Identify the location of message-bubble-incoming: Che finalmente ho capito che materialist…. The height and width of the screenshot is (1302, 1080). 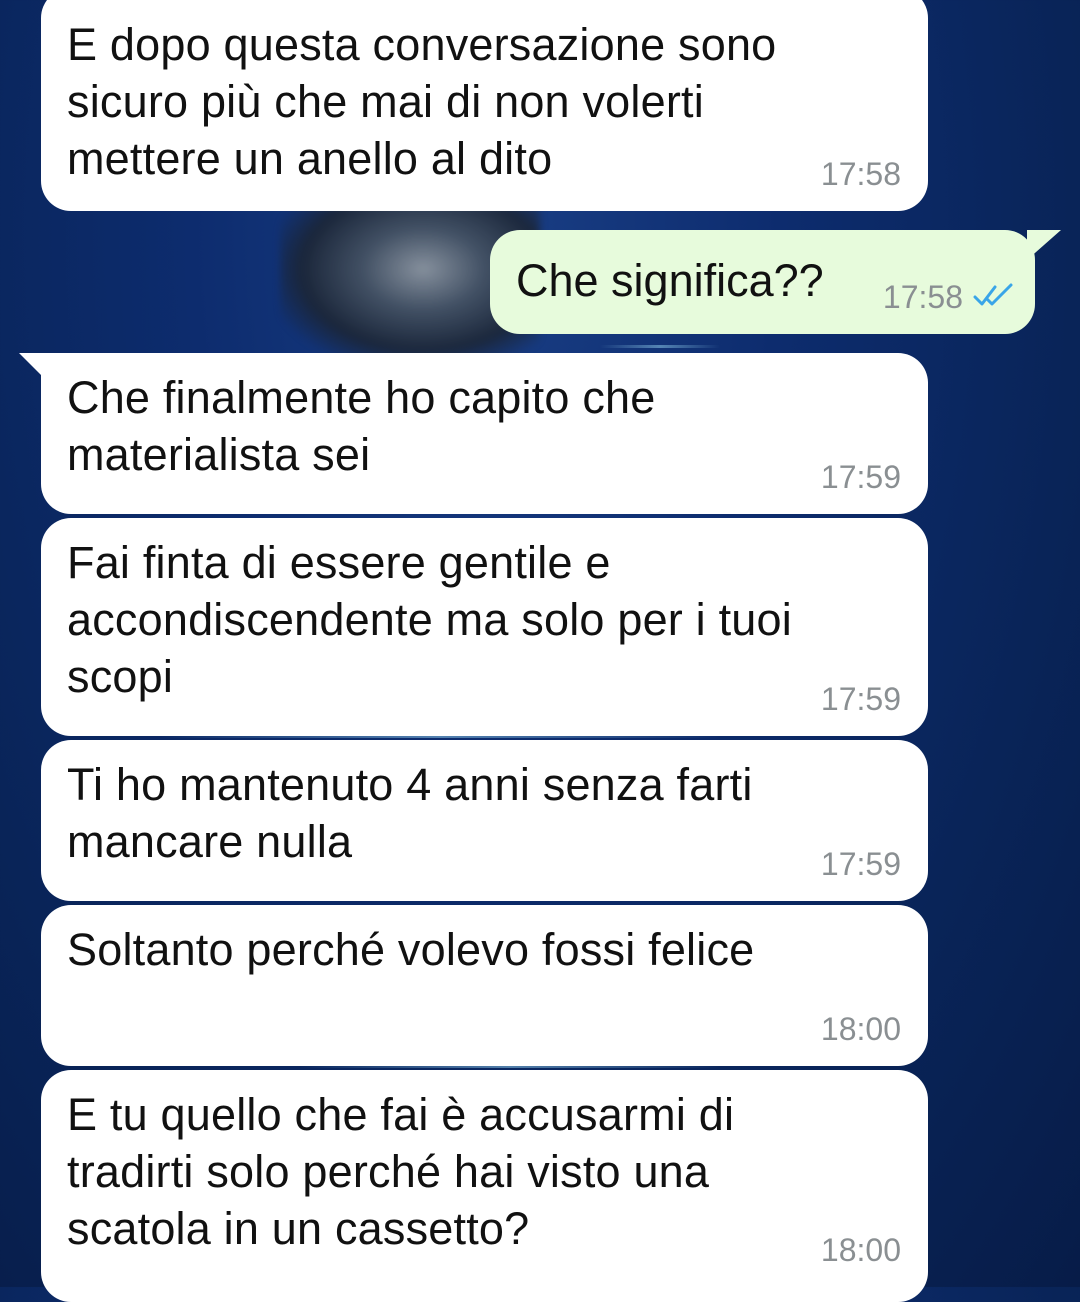
(473, 433).